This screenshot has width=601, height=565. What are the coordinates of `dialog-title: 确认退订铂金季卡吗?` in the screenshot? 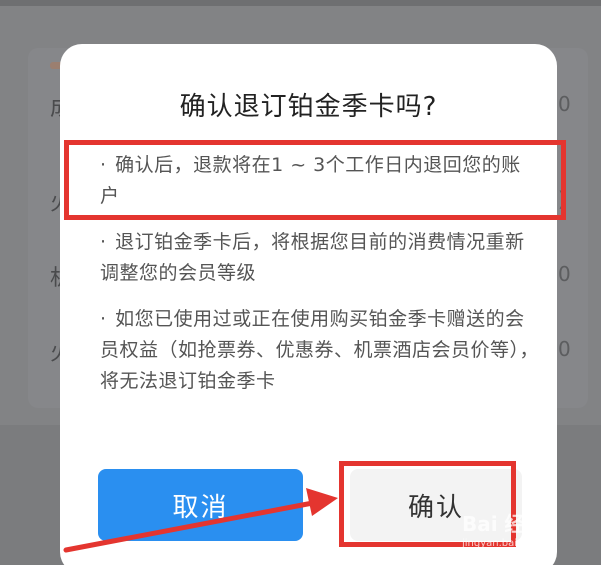 It's located at (308, 107).